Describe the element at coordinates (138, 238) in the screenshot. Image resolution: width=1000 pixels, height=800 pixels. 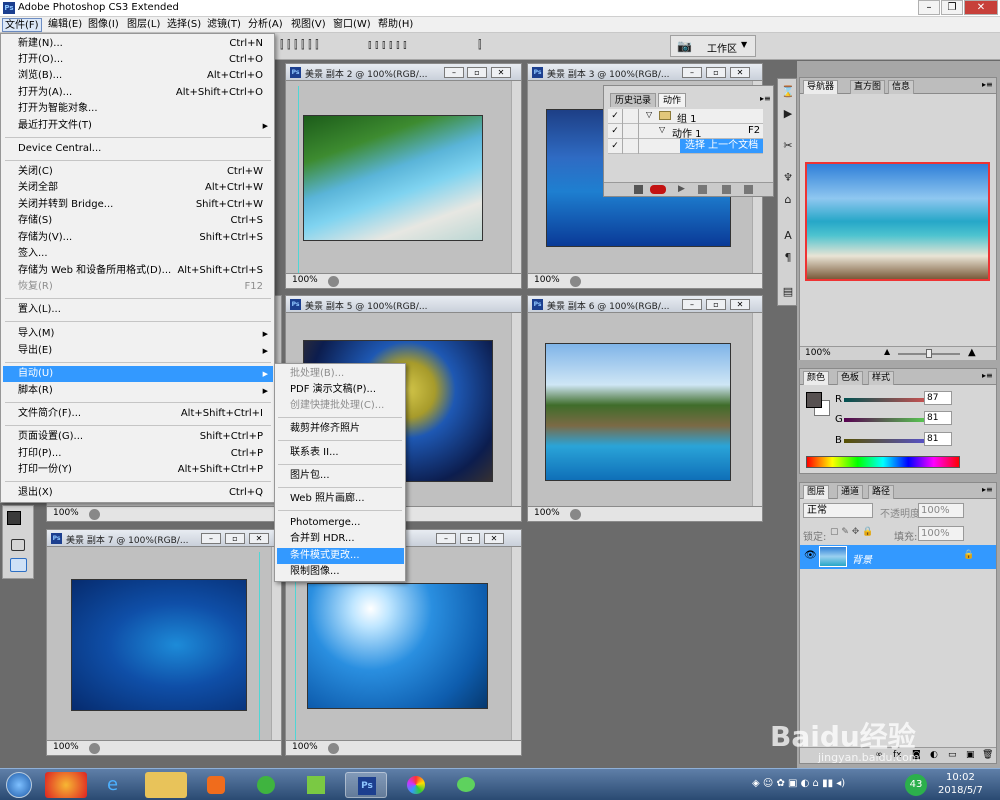
I see `menu-item-save-as: 存储为(V)... Shift+Ctrl+S` at that location.